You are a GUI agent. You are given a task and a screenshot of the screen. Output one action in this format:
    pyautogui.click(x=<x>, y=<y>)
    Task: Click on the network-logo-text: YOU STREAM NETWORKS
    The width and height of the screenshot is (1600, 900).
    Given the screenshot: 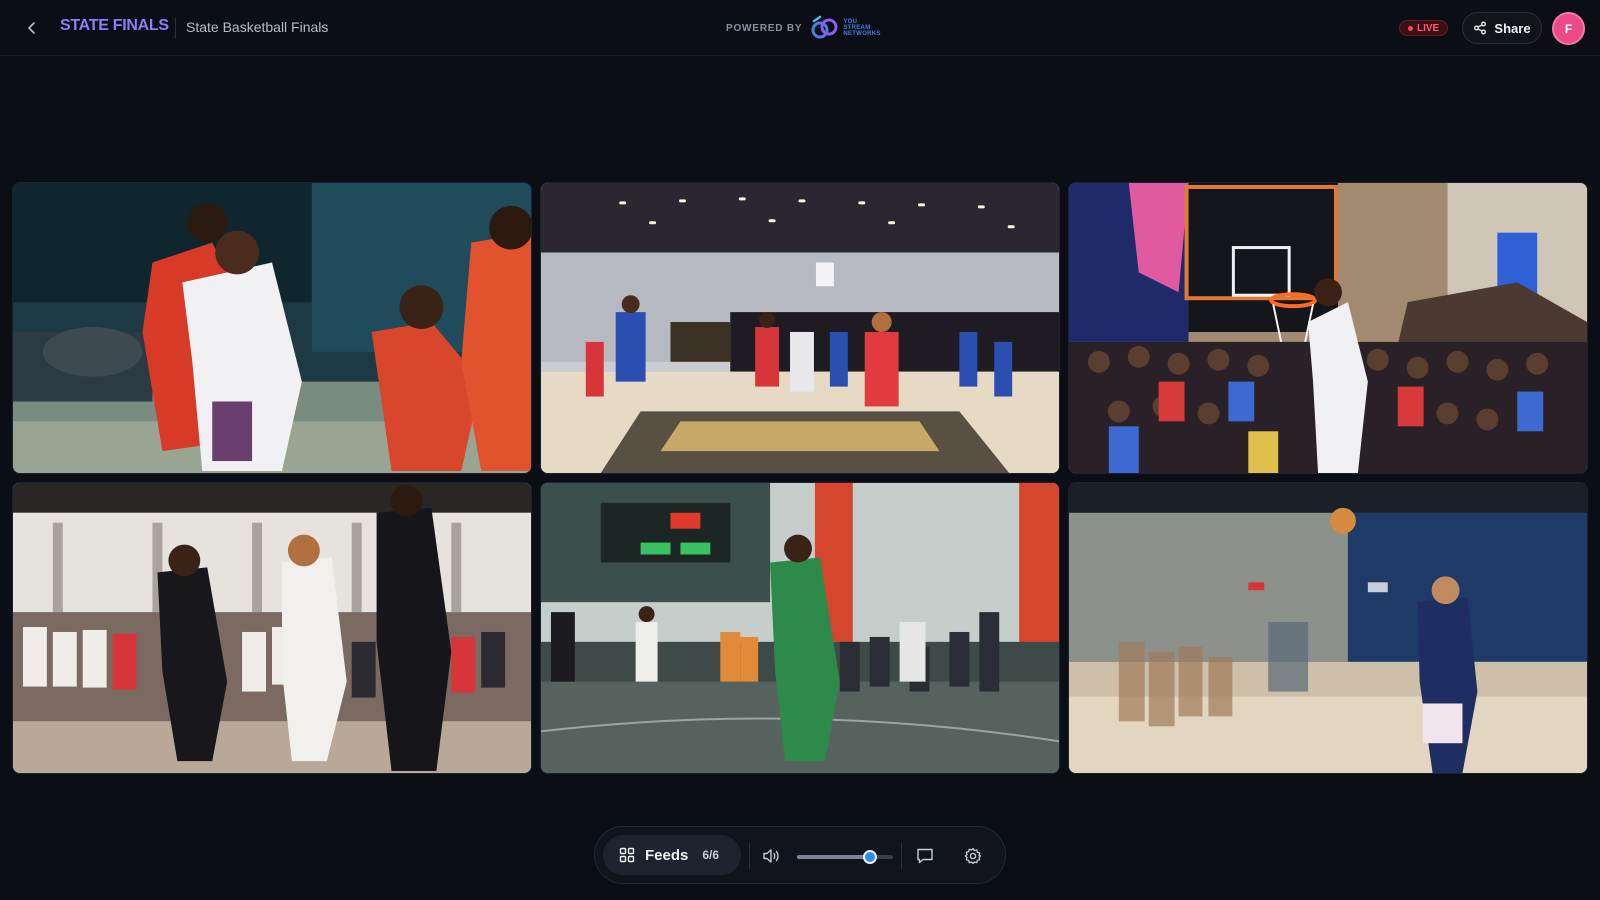 What is the action you would take?
    pyautogui.click(x=862, y=28)
    